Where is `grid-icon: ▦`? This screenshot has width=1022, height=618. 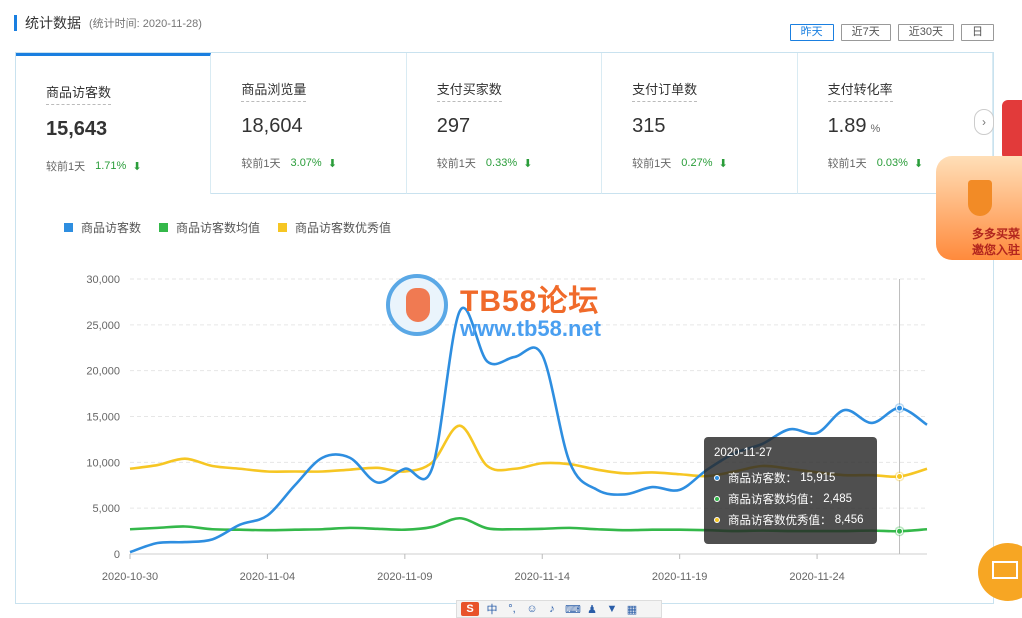
grid-icon: ▦ is located at coordinates (632, 609).